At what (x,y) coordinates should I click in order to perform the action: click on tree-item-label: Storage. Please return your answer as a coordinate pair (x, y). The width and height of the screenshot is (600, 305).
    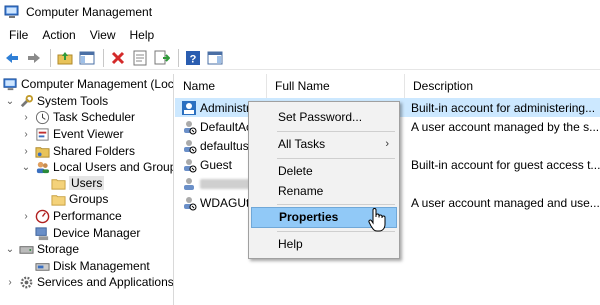
    Looking at the image, I should click on (58, 249).